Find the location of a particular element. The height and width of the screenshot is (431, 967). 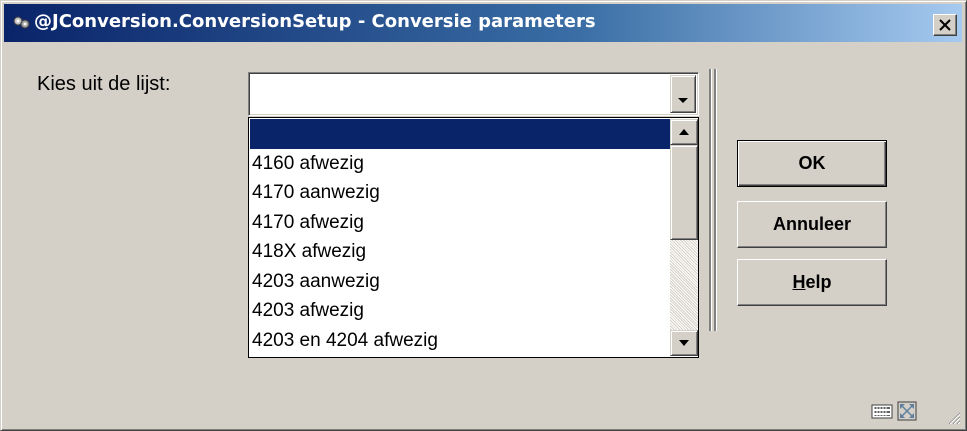

arrow-up-icon is located at coordinates (684, 132).